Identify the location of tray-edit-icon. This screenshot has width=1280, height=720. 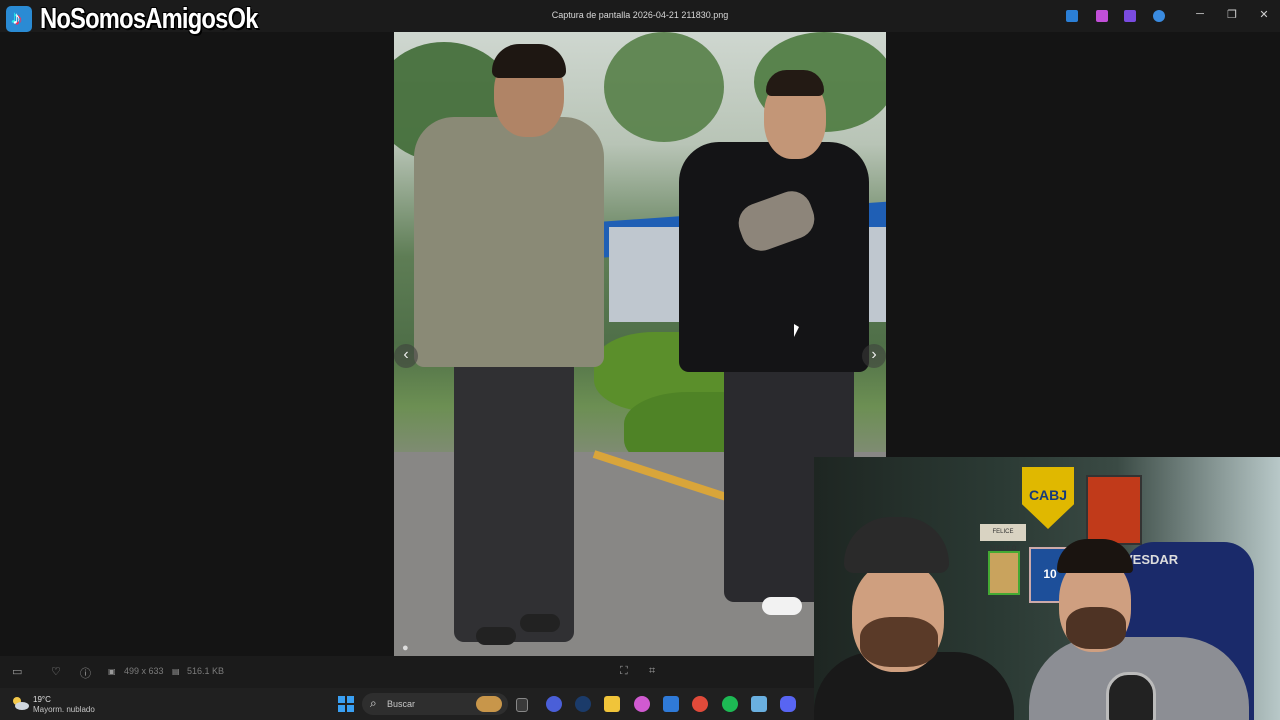
(1072, 16).